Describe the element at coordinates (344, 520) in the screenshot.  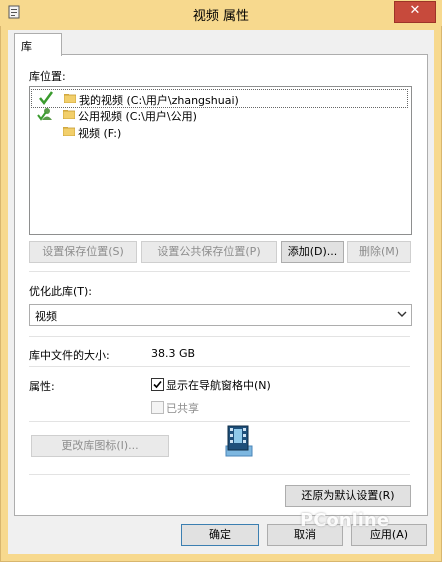
I see `watermark-logo: PConline` at that location.